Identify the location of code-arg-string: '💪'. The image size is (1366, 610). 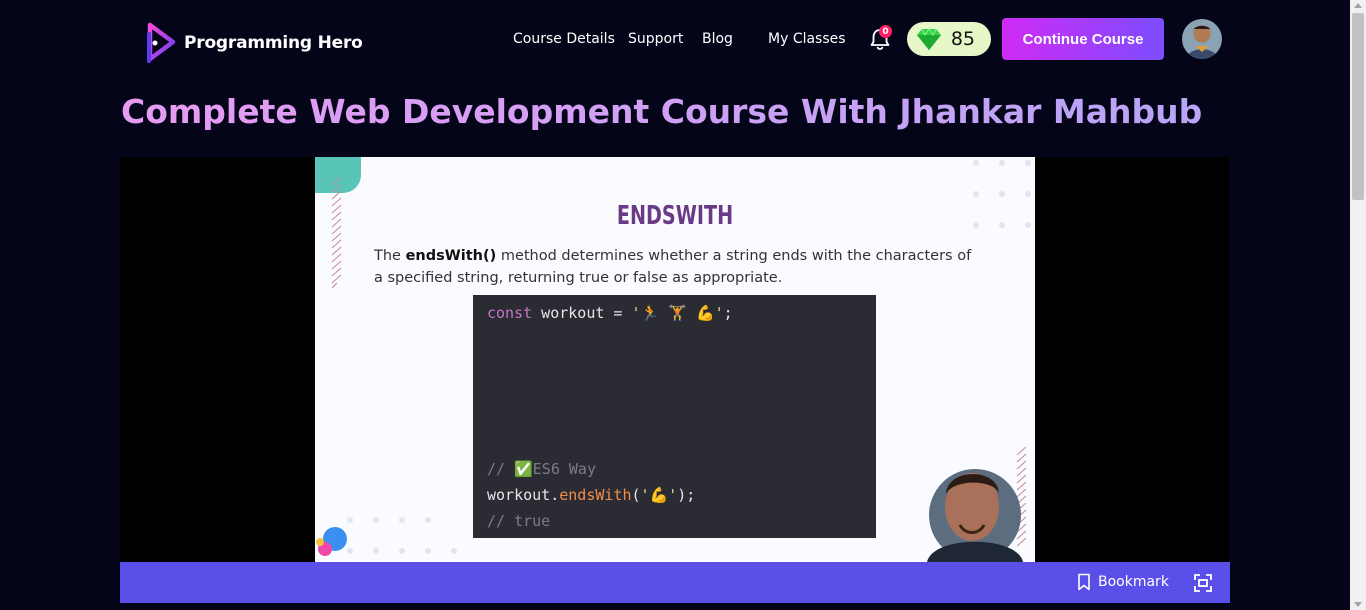
(659, 495).